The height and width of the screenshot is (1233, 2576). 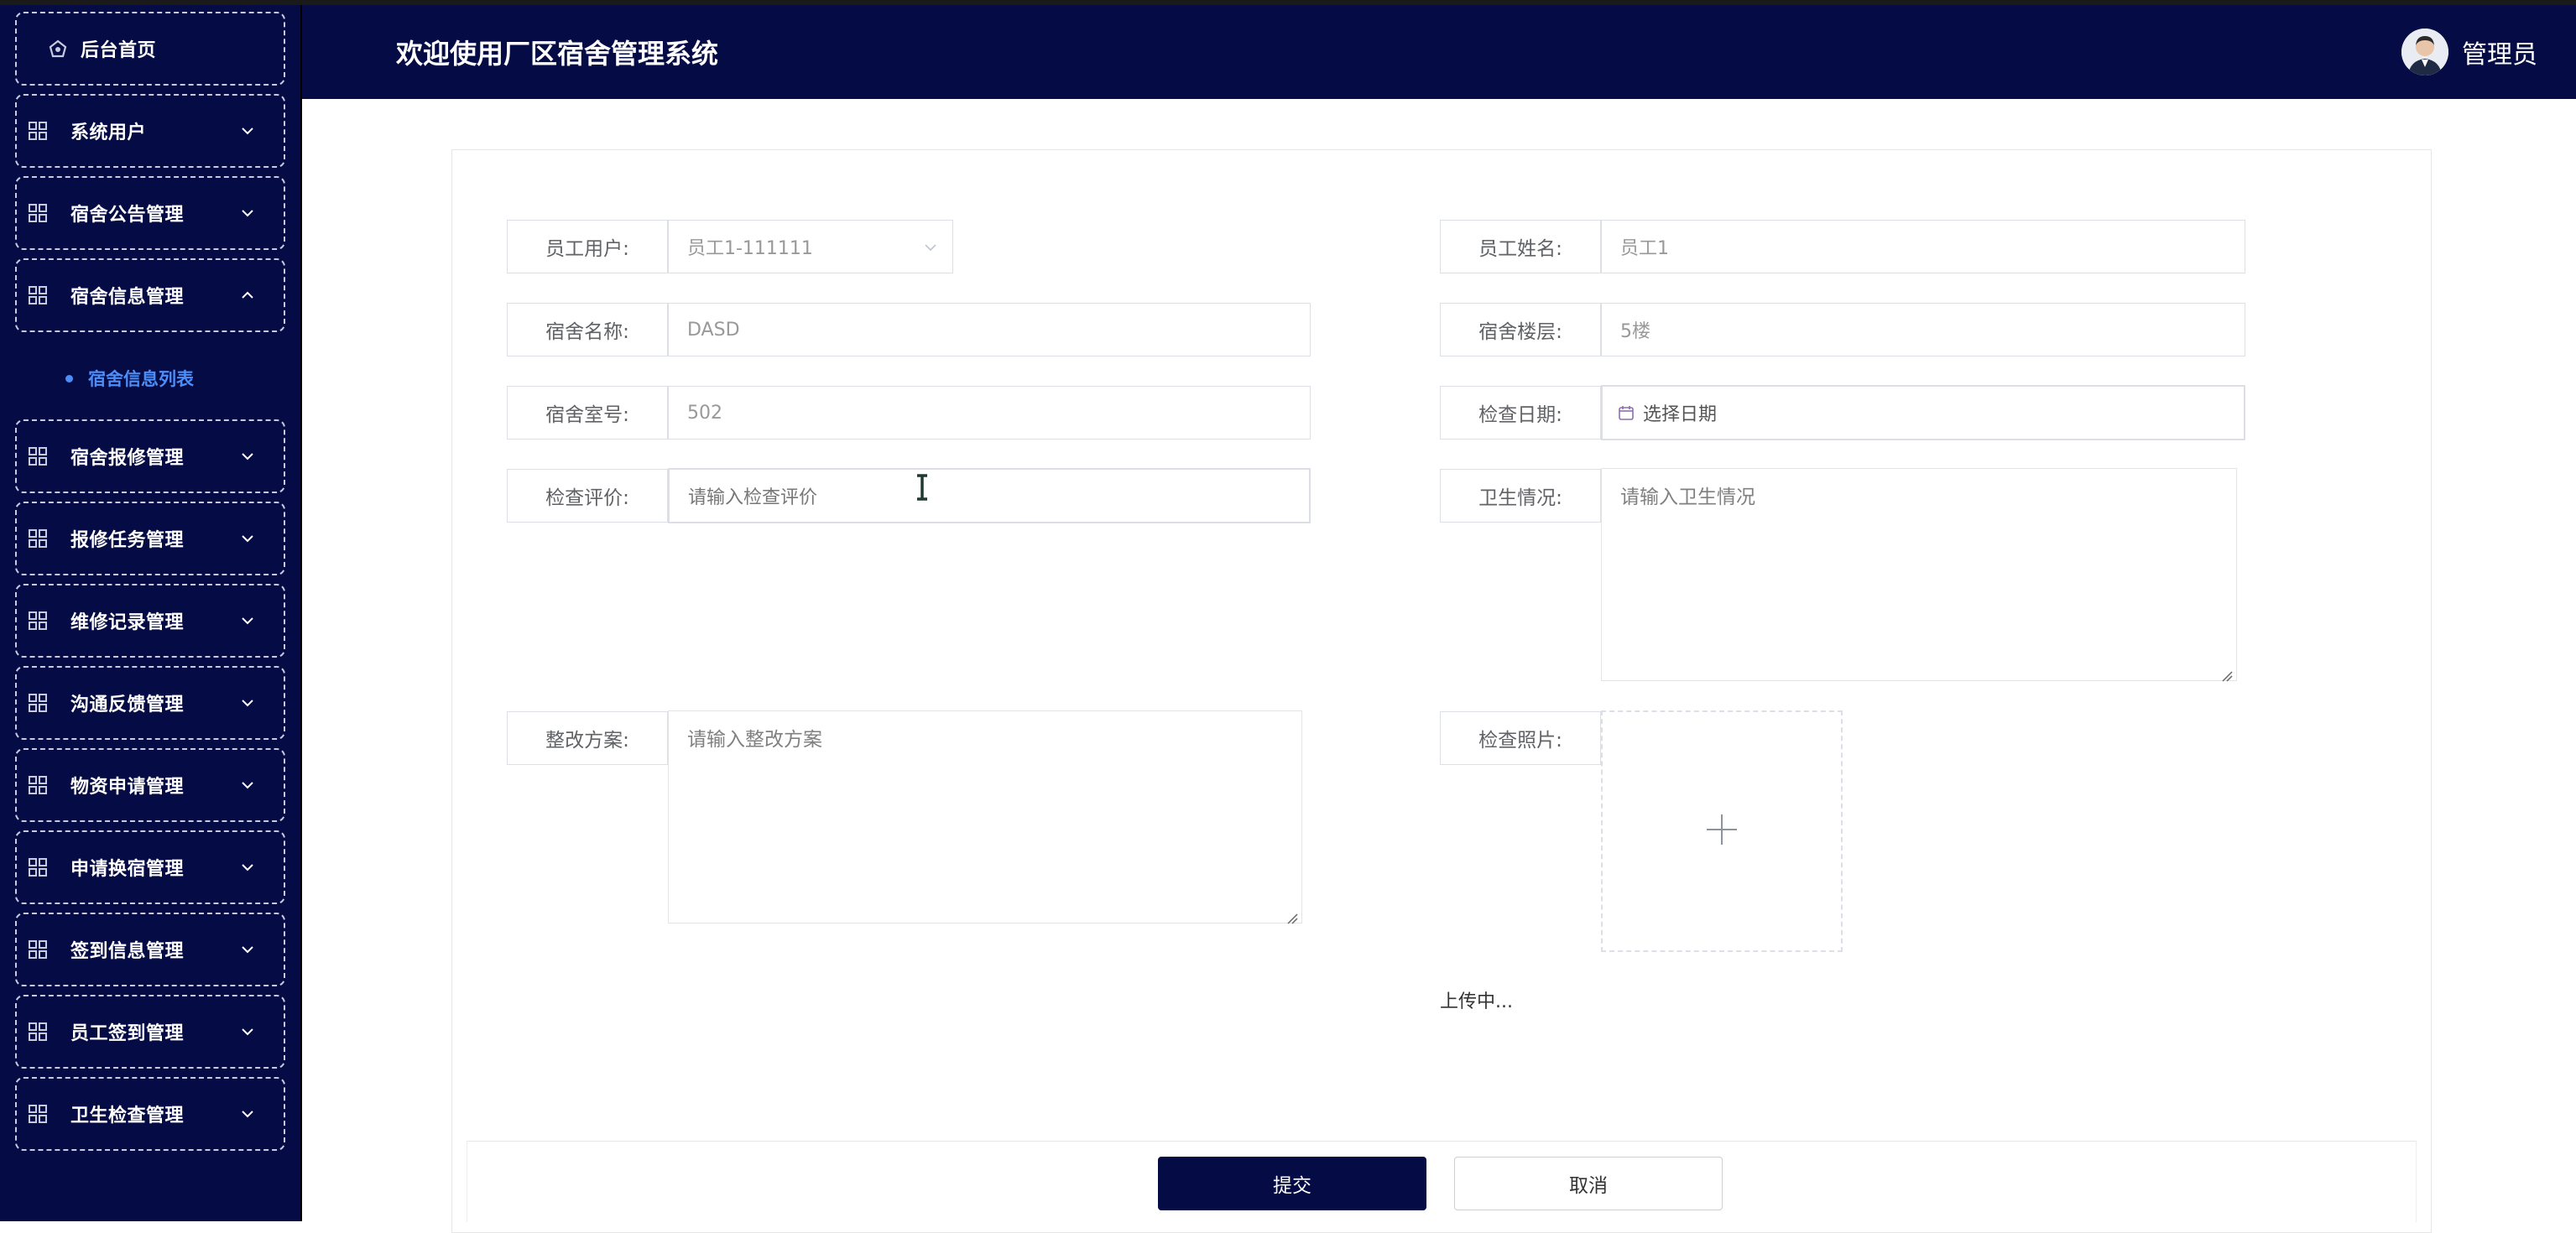 What do you see at coordinates (1644, 248) in the screenshot?
I see `employee-name-value: 员工1` at bounding box center [1644, 248].